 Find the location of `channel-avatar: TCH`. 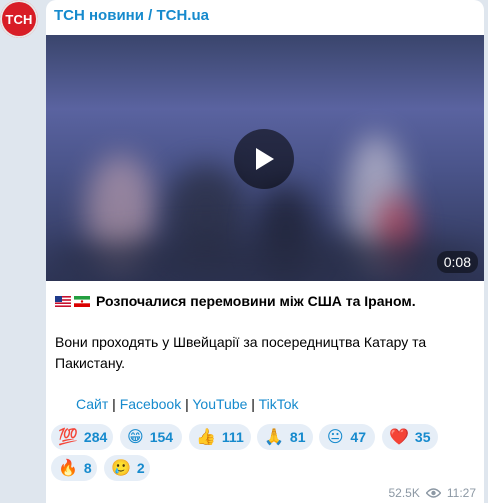

channel-avatar: TCH is located at coordinates (19, 19).